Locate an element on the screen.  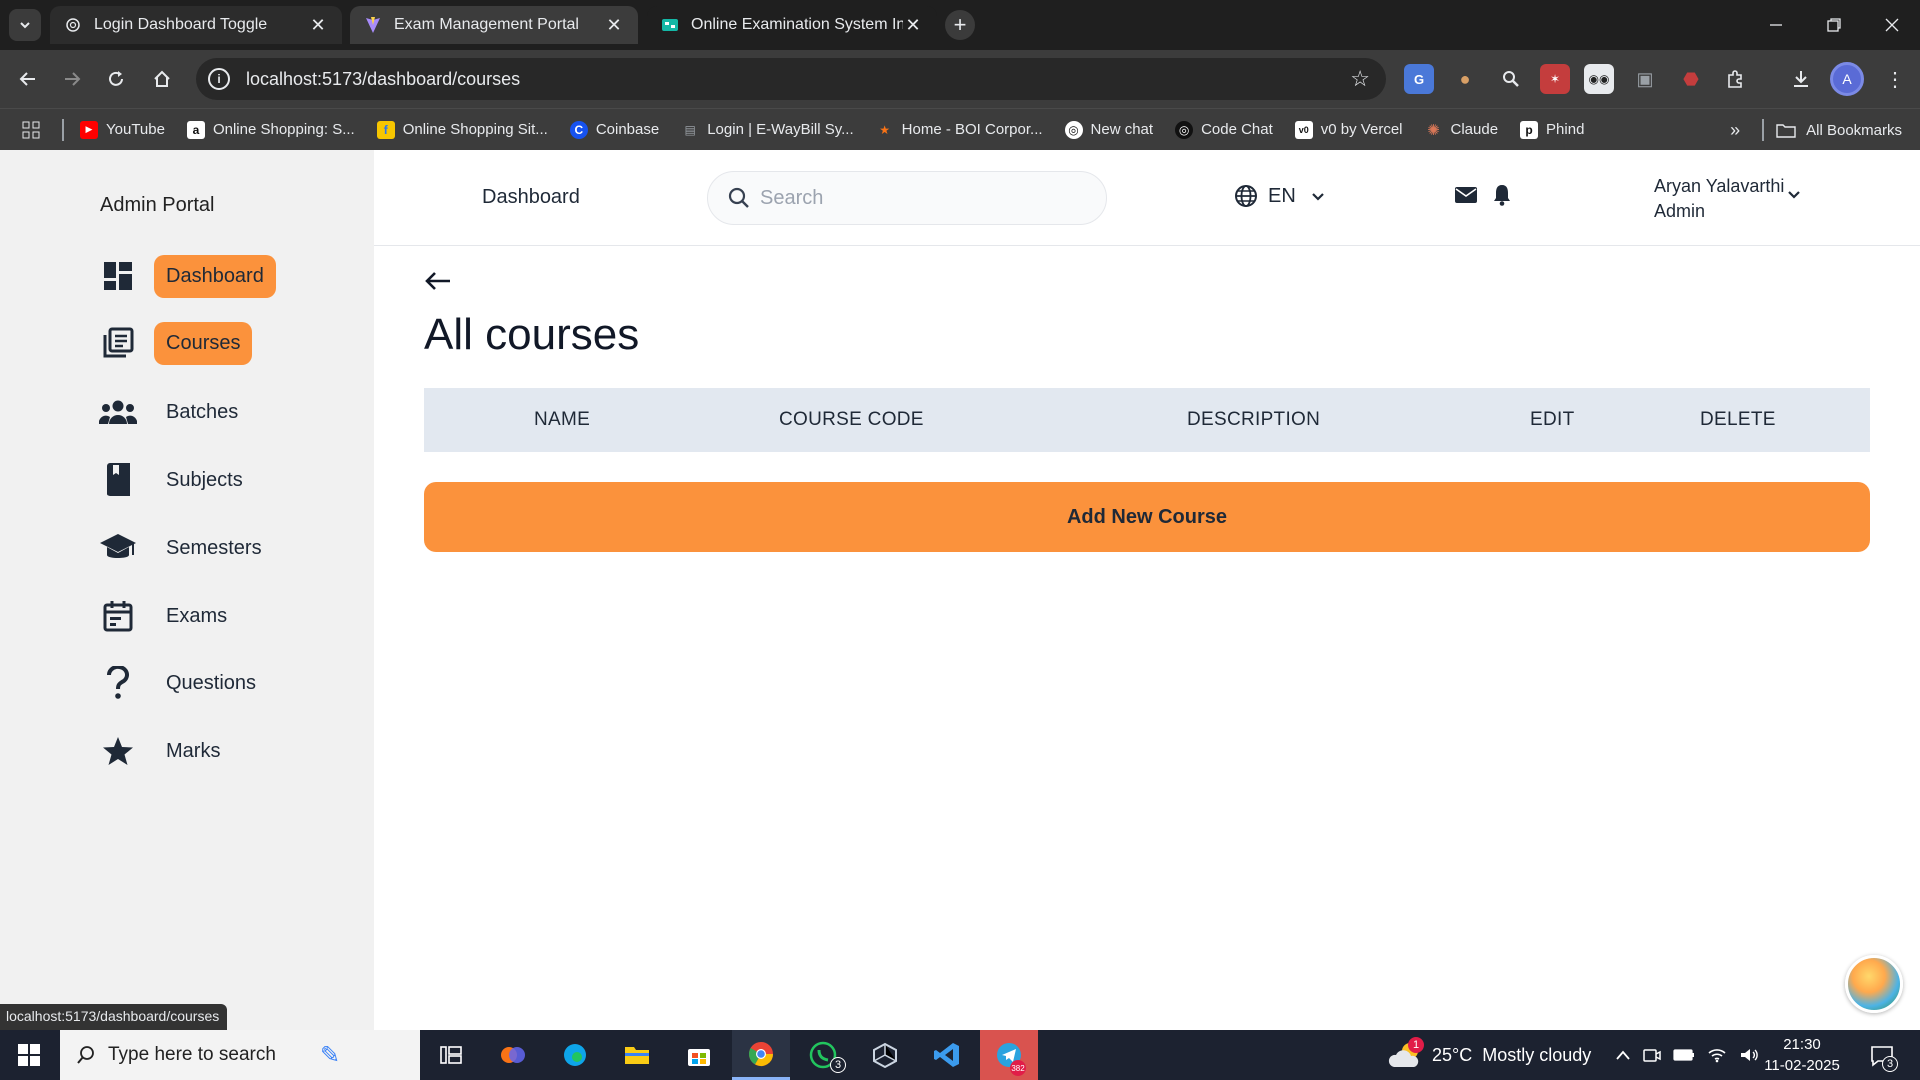
camera-icon is located at coordinates (1652, 1055).